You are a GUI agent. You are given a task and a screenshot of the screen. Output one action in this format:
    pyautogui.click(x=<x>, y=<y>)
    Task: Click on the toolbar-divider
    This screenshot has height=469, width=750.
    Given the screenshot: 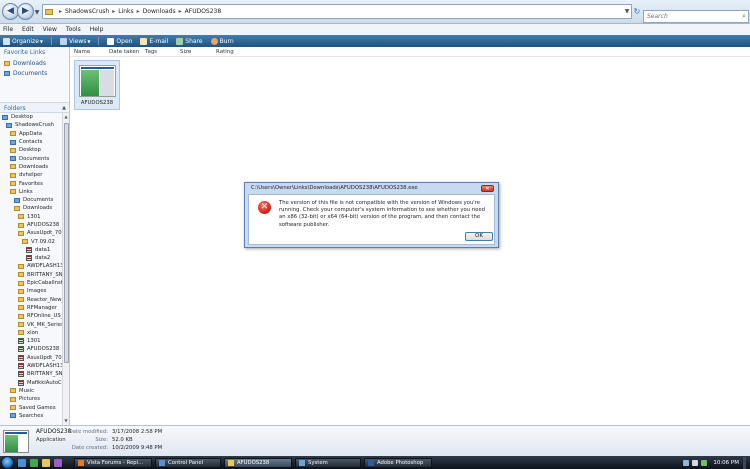 What is the action you would take?
    pyautogui.click(x=99, y=41)
    